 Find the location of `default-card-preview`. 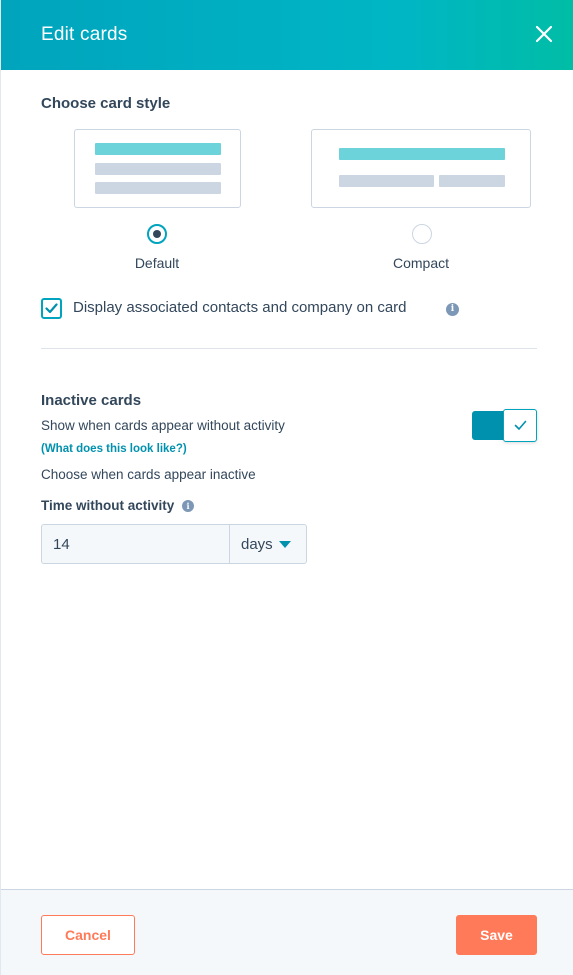

default-card-preview is located at coordinates (157, 168).